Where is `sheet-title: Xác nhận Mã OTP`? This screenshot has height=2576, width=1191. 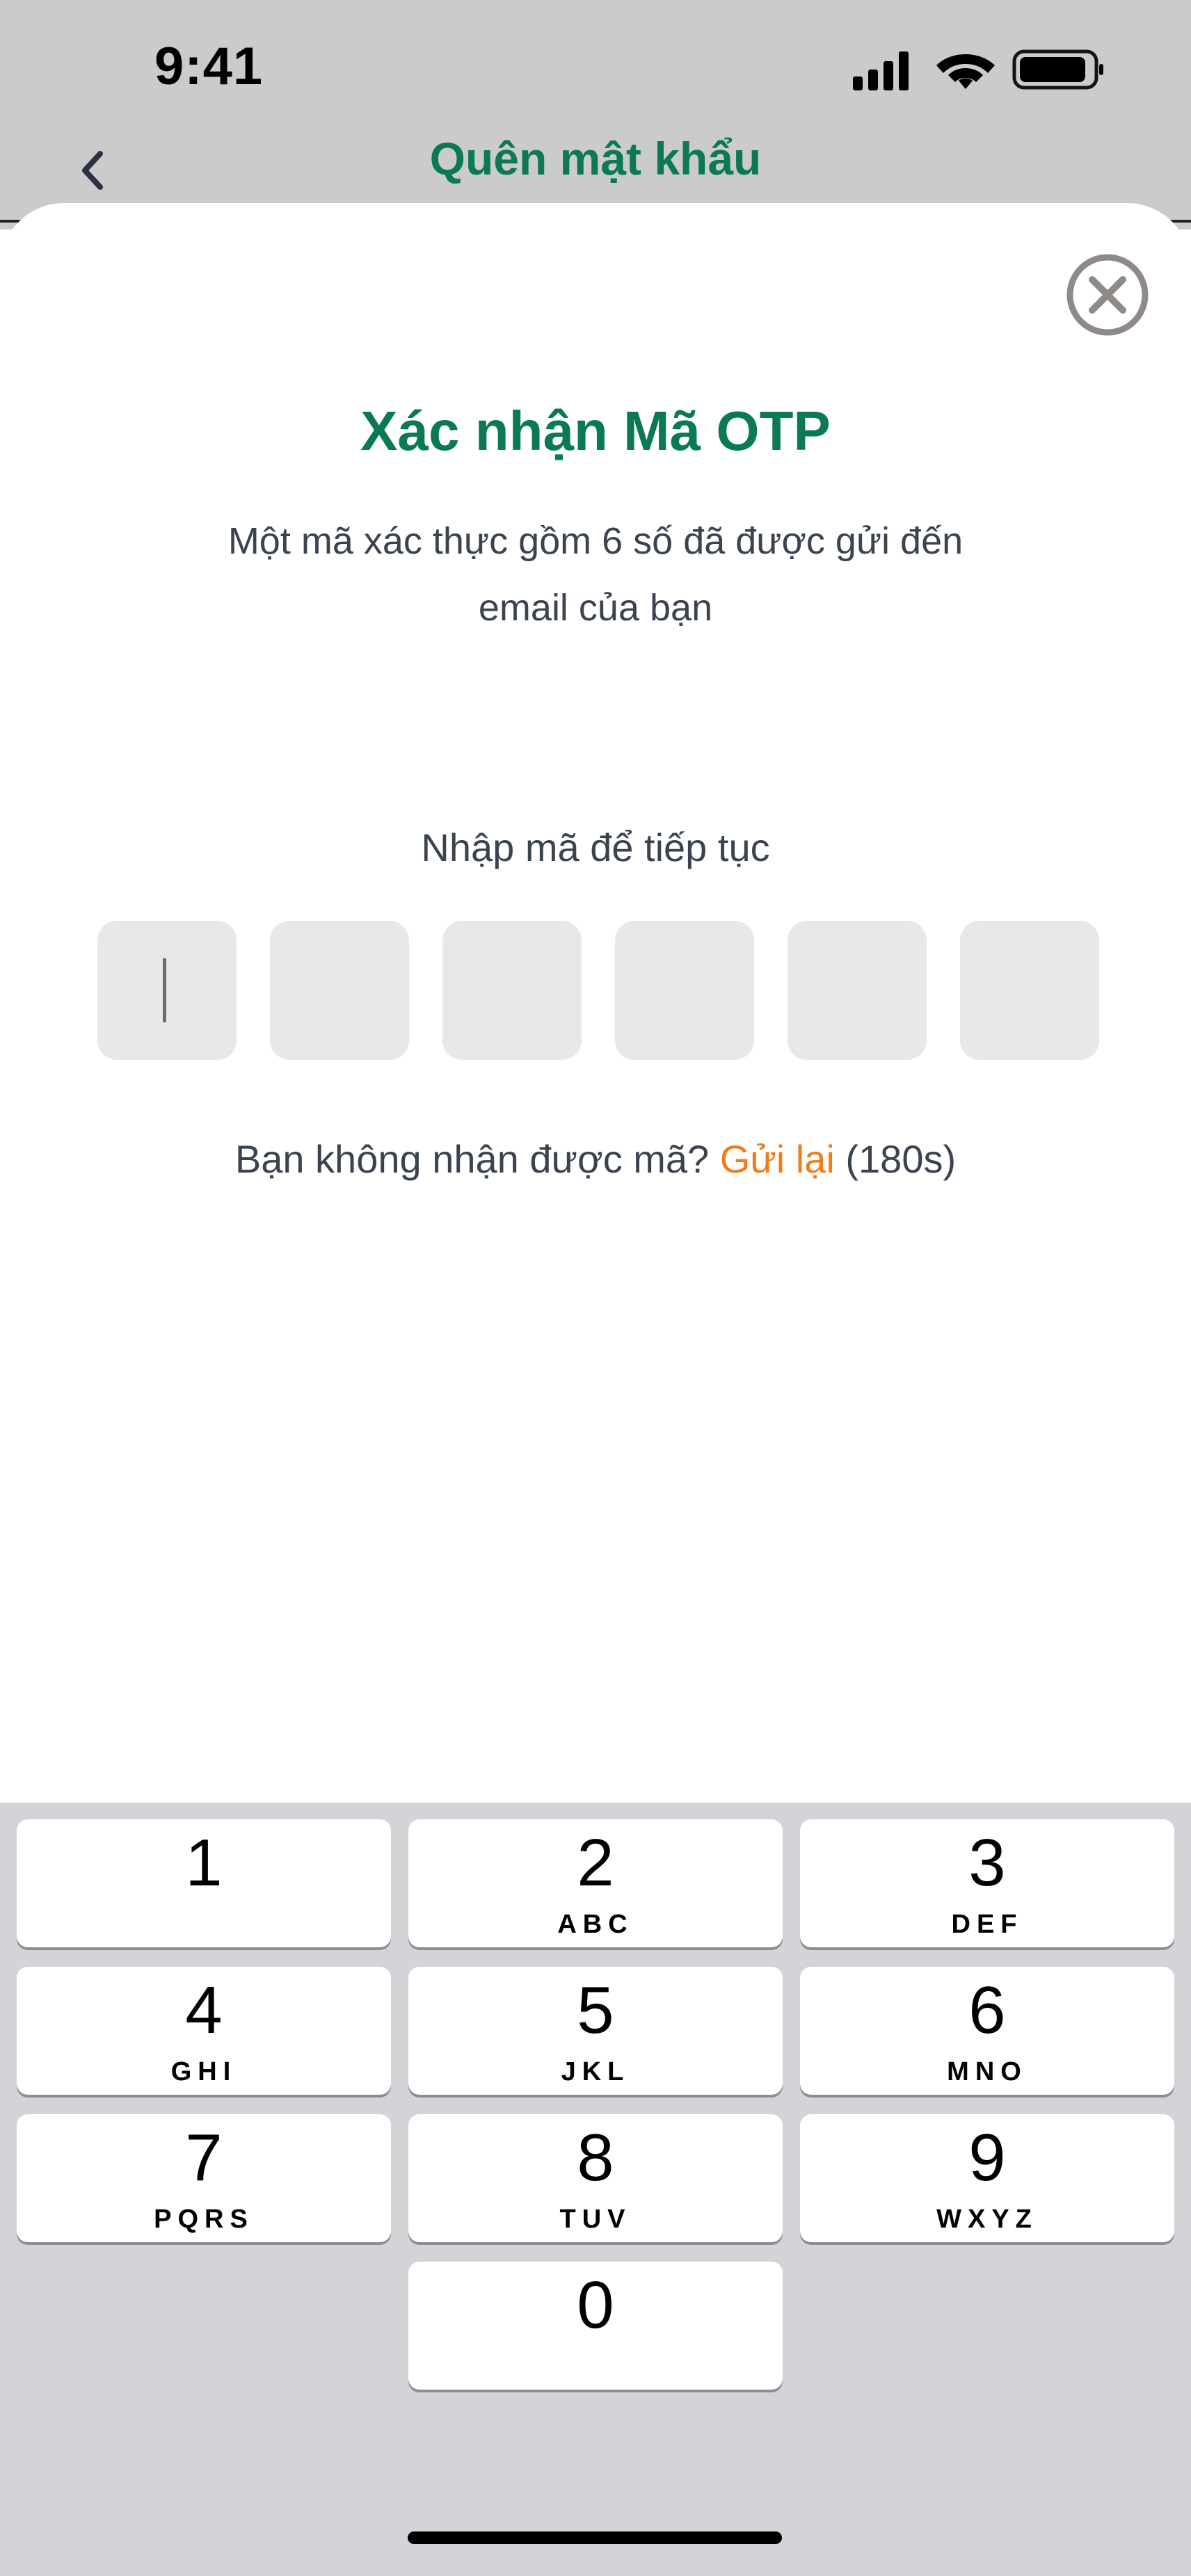 sheet-title: Xác nhận Mã OTP is located at coordinates (595, 431).